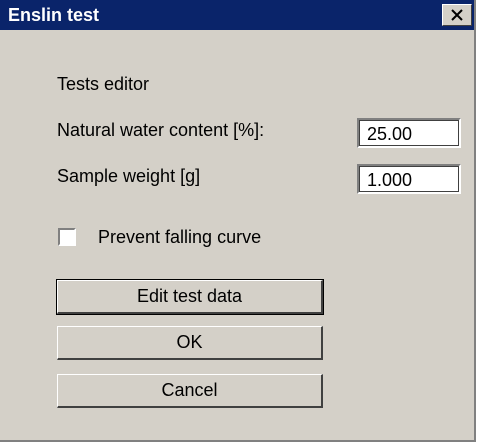 Image resolution: width=481 pixels, height=446 pixels. I want to click on section-heading: Tests editor, so click(103, 84).